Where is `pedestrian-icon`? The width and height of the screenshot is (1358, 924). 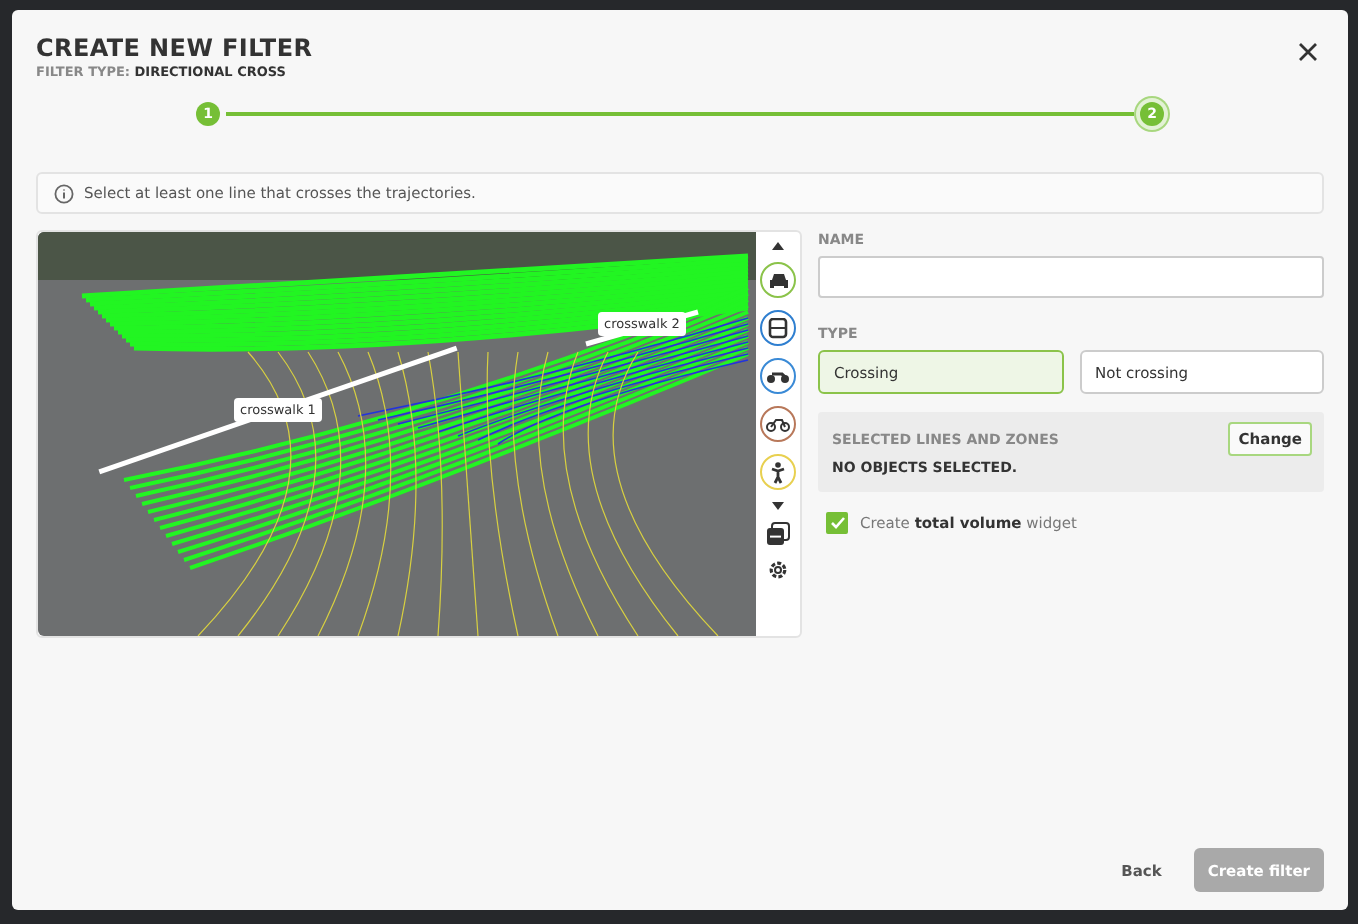
pedestrian-icon is located at coordinates (778, 472).